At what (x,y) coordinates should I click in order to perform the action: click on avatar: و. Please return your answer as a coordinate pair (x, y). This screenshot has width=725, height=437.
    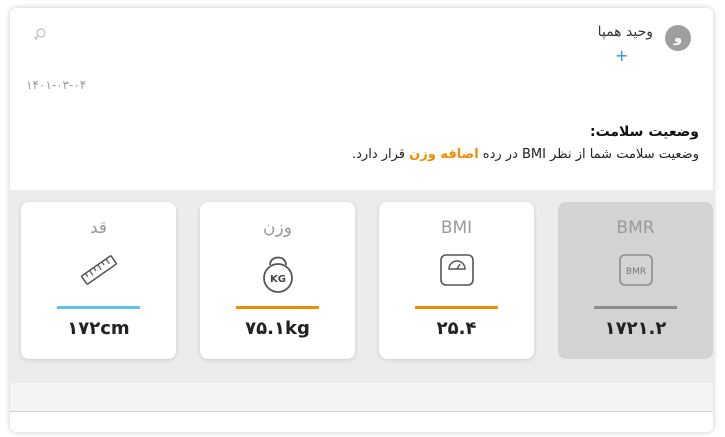
    Looking at the image, I should click on (678, 38).